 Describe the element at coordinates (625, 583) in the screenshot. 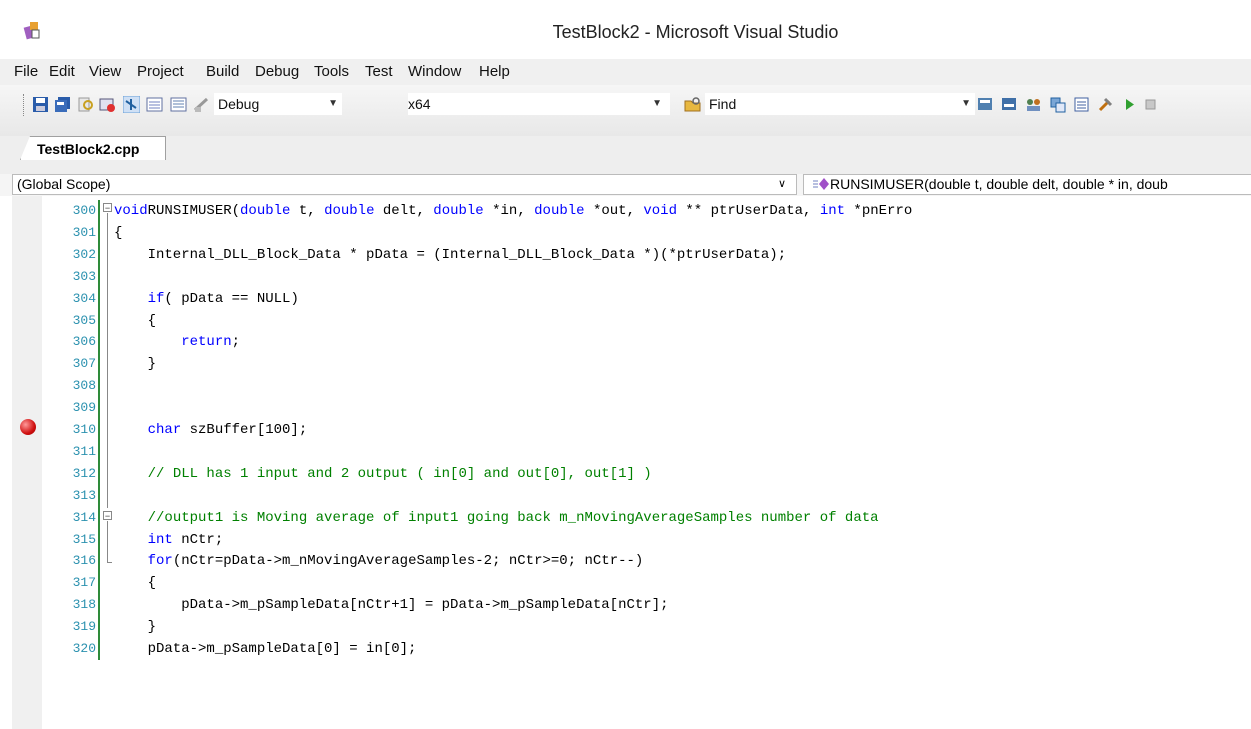

I see `code-line: 317 {` at that location.